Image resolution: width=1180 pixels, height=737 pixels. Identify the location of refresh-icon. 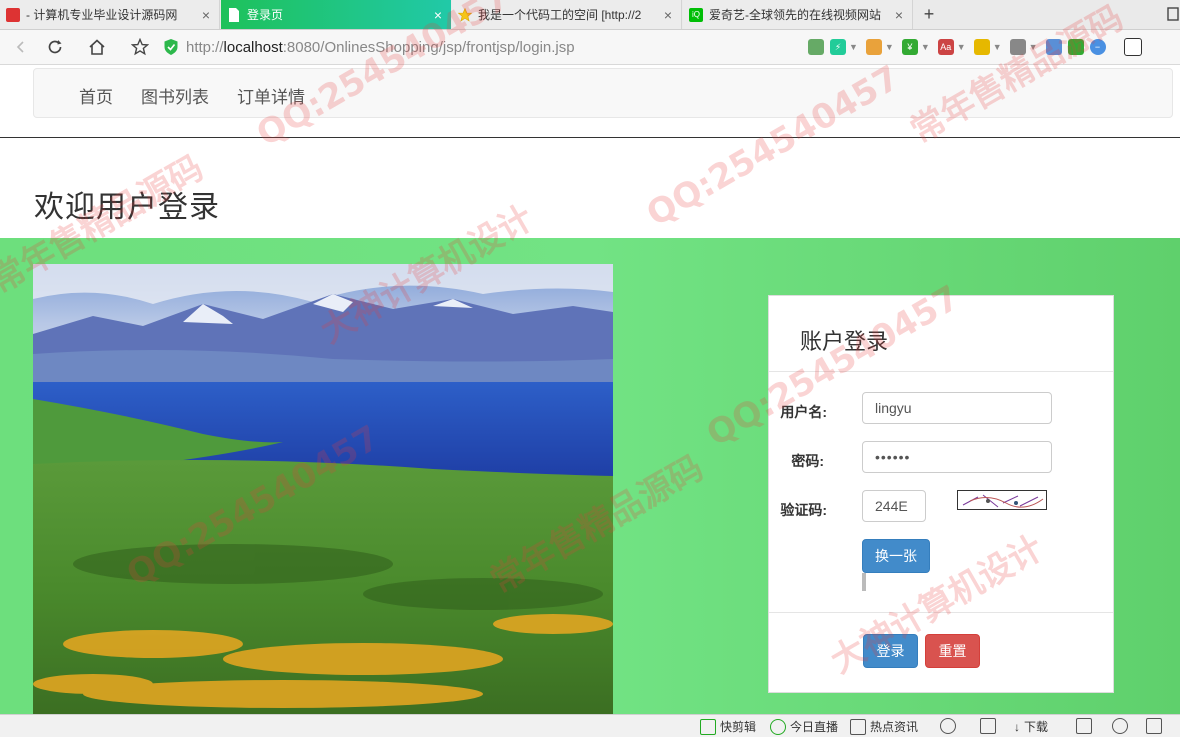
(948, 726).